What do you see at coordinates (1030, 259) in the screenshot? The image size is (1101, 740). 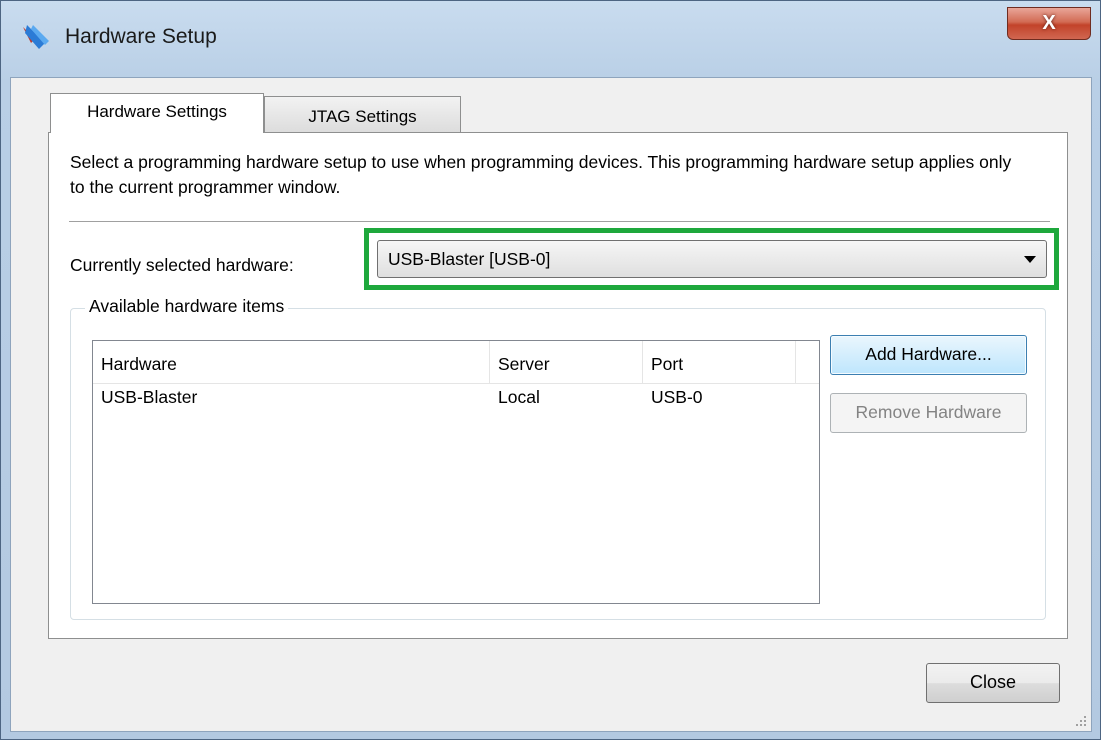 I see `chevron-down-icon` at bounding box center [1030, 259].